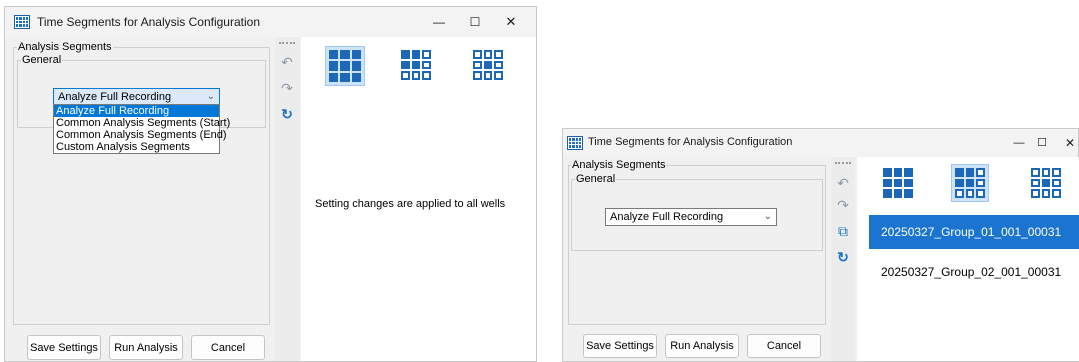 The width and height of the screenshot is (1079, 362). What do you see at coordinates (974, 232) in the screenshot?
I see `list-item: 20250327_Group_01_001_00031` at bounding box center [974, 232].